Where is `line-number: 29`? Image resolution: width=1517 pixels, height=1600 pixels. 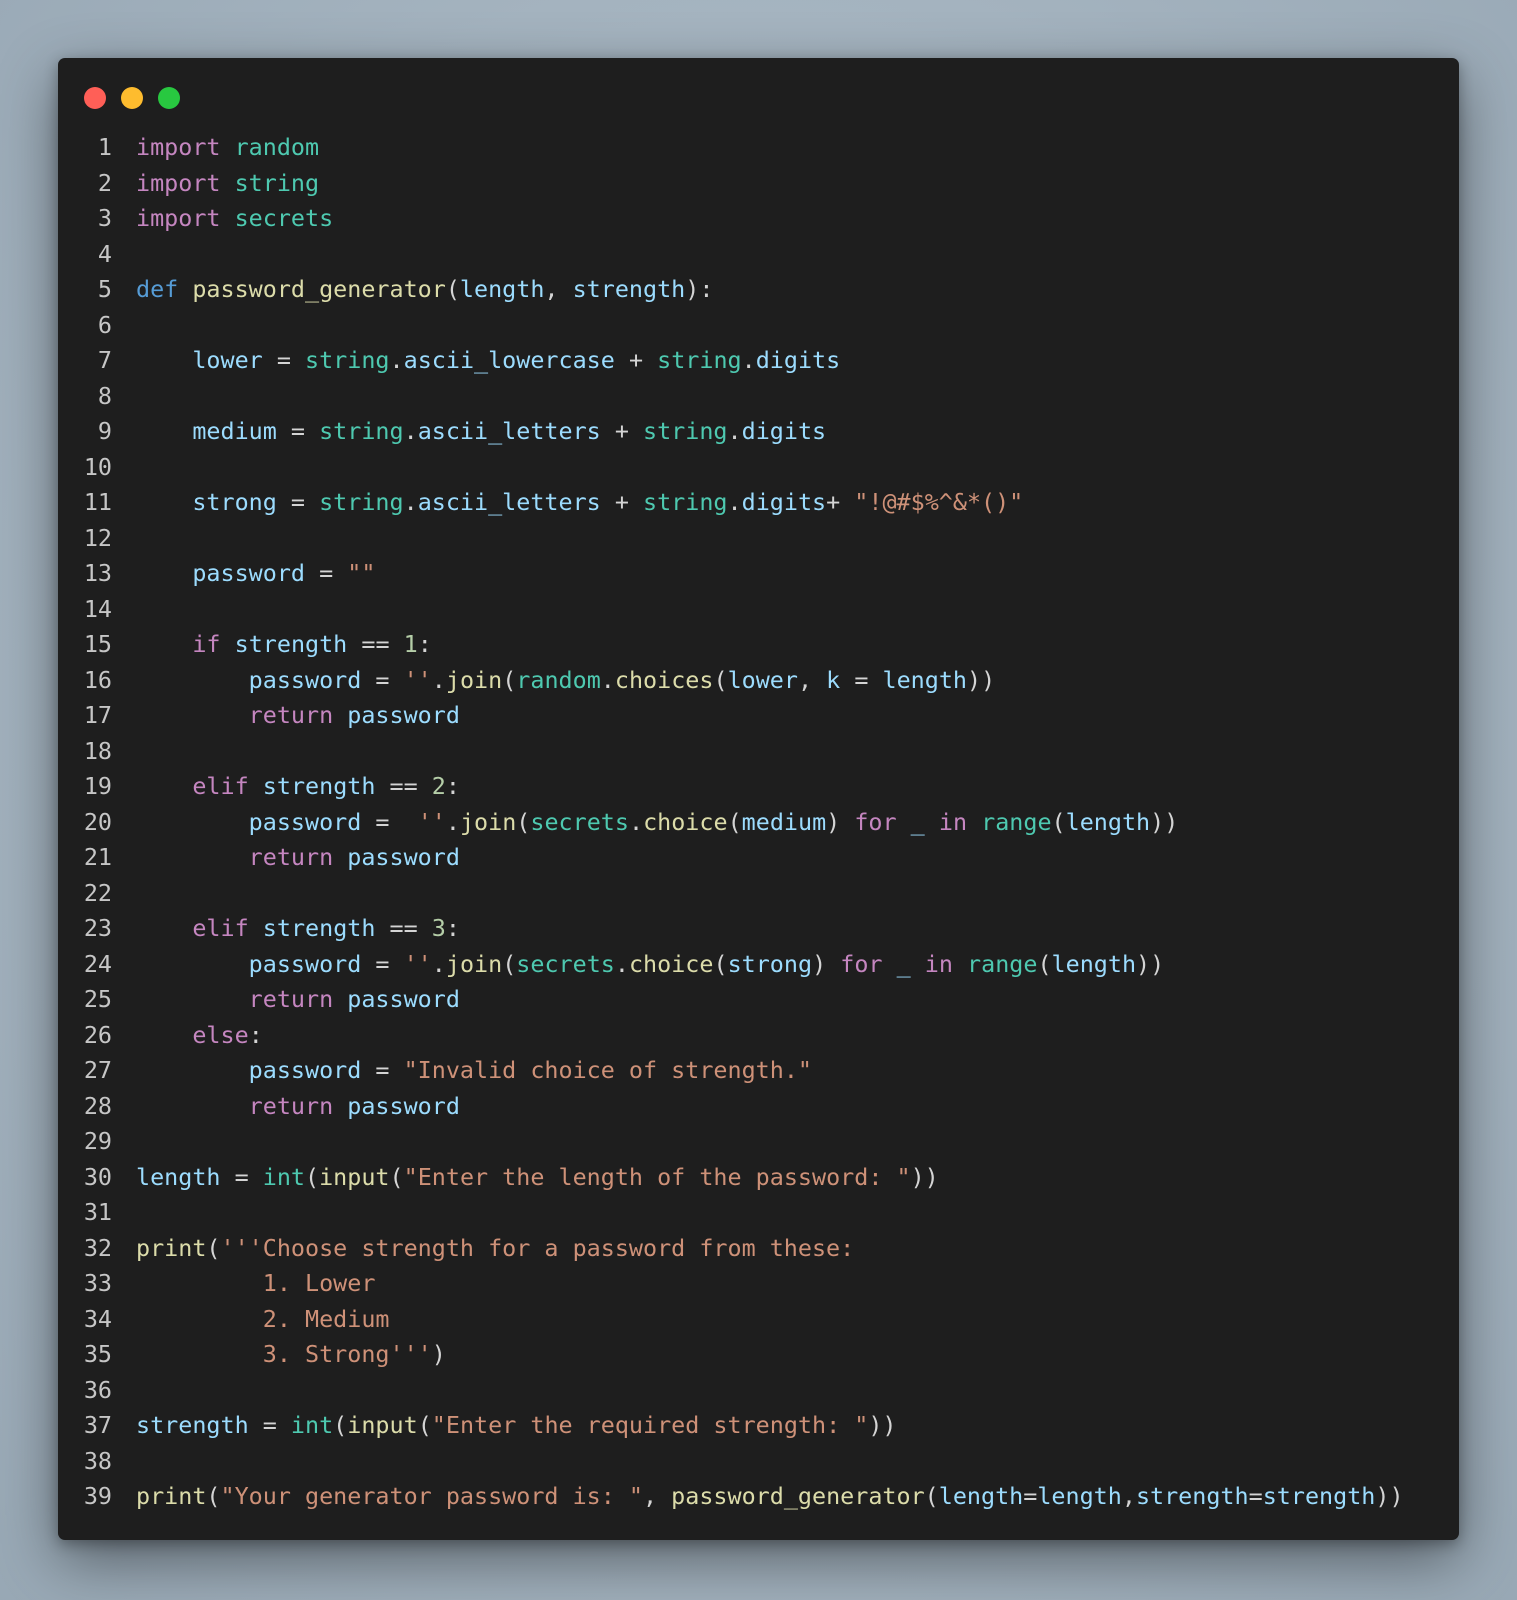 line-number: 29 is located at coordinates (97, 1141).